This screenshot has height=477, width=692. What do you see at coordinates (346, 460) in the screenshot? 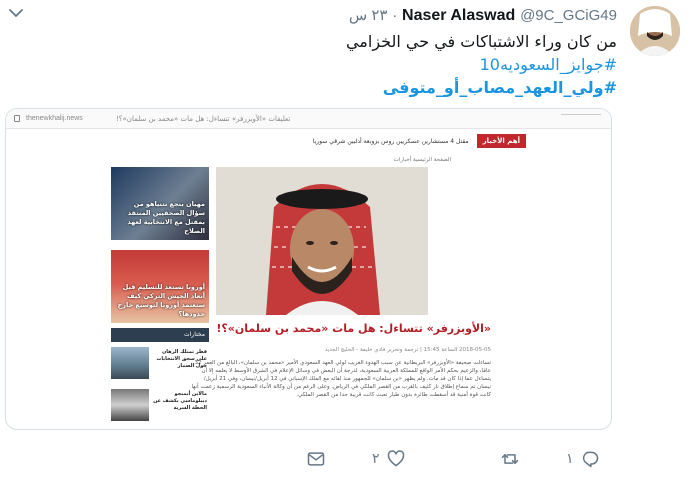
I see `tweet-actions: ١ ٢` at bounding box center [346, 460].